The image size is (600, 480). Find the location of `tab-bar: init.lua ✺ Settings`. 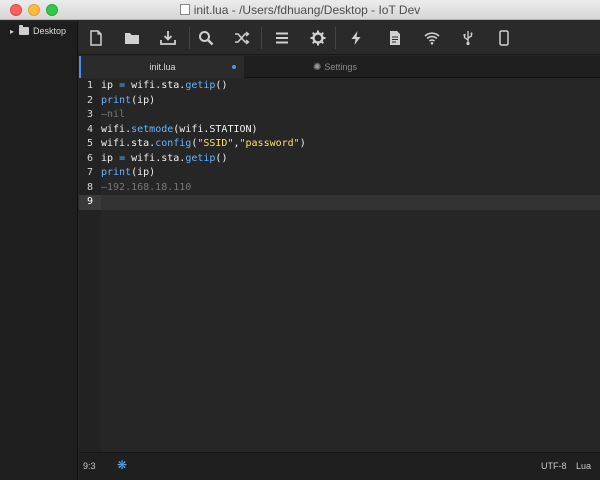

tab-bar: init.lua ✺ Settings is located at coordinates (339, 67).